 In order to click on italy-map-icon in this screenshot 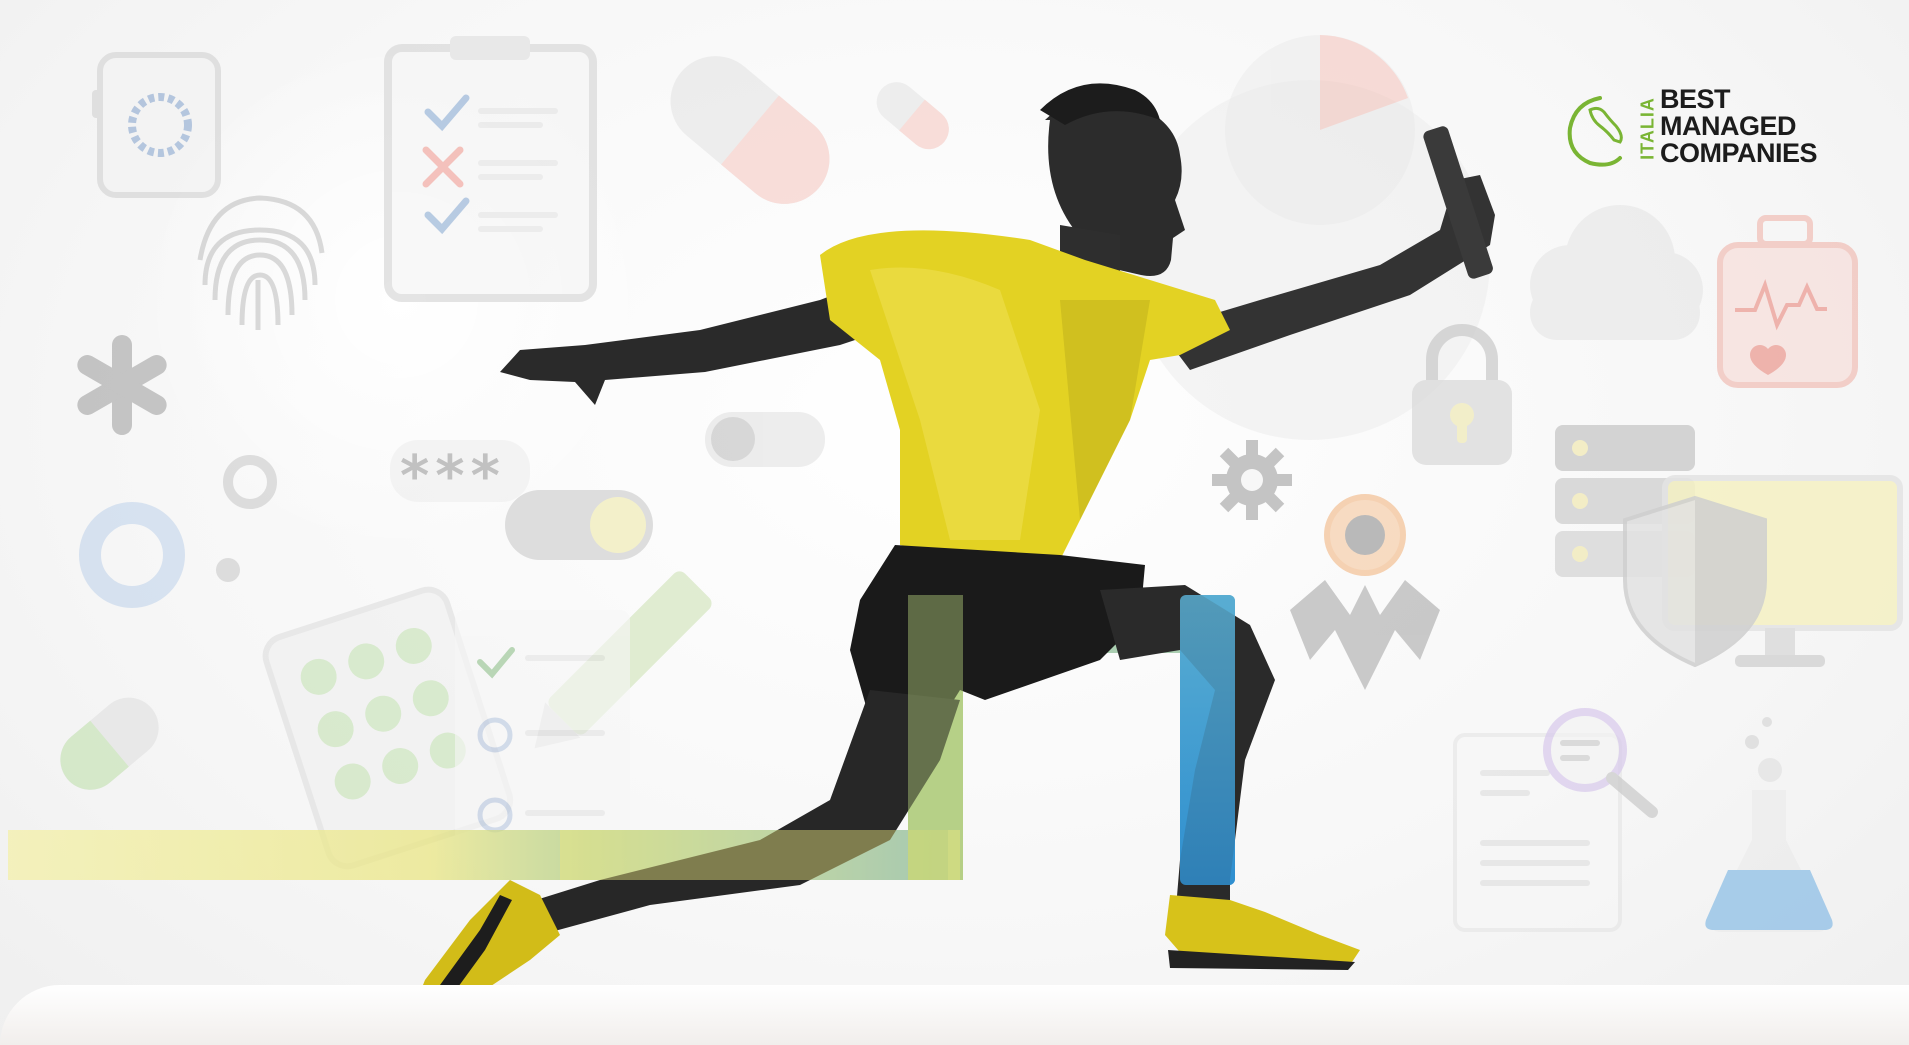, I will do `click(1595, 131)`.